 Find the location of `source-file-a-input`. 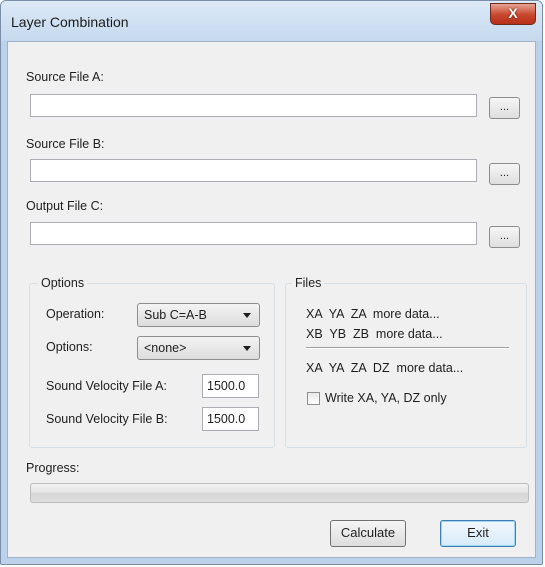

source-file-a-input is located at coordinates (253, 105).